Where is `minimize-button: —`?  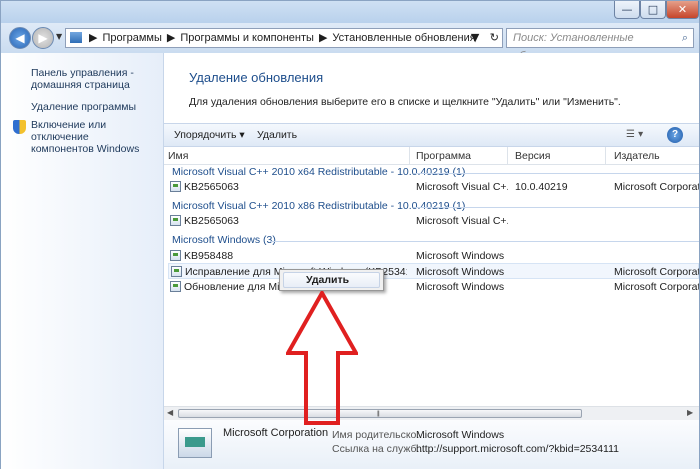 minimize-button: — is located at coordinates (627, 10).